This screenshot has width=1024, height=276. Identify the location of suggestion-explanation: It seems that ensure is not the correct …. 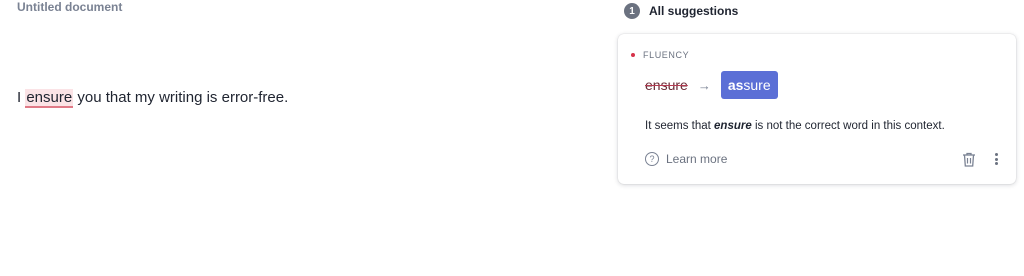
(795, 126).